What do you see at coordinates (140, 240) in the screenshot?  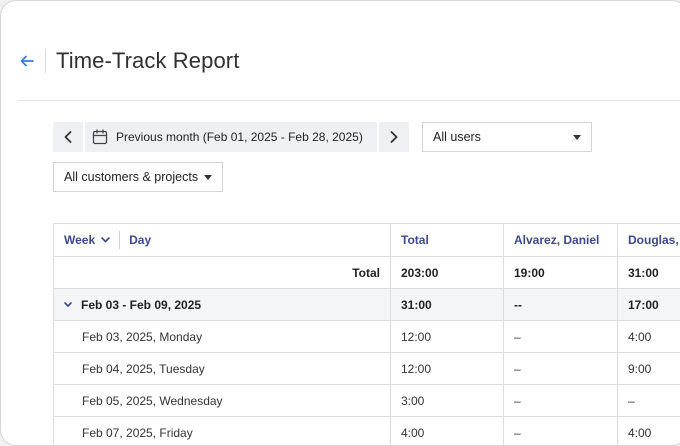 I see `day-header-label: Day` at bounding box center [140, 240].